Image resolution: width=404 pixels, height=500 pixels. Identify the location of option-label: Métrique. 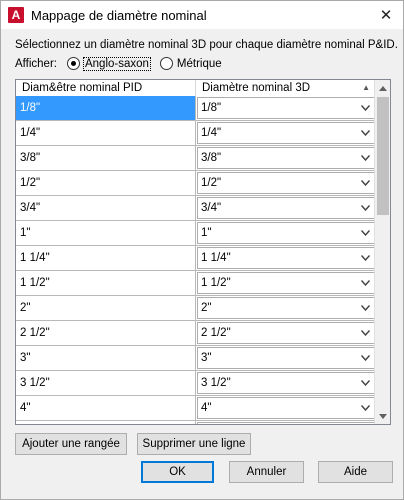
(199, 63).